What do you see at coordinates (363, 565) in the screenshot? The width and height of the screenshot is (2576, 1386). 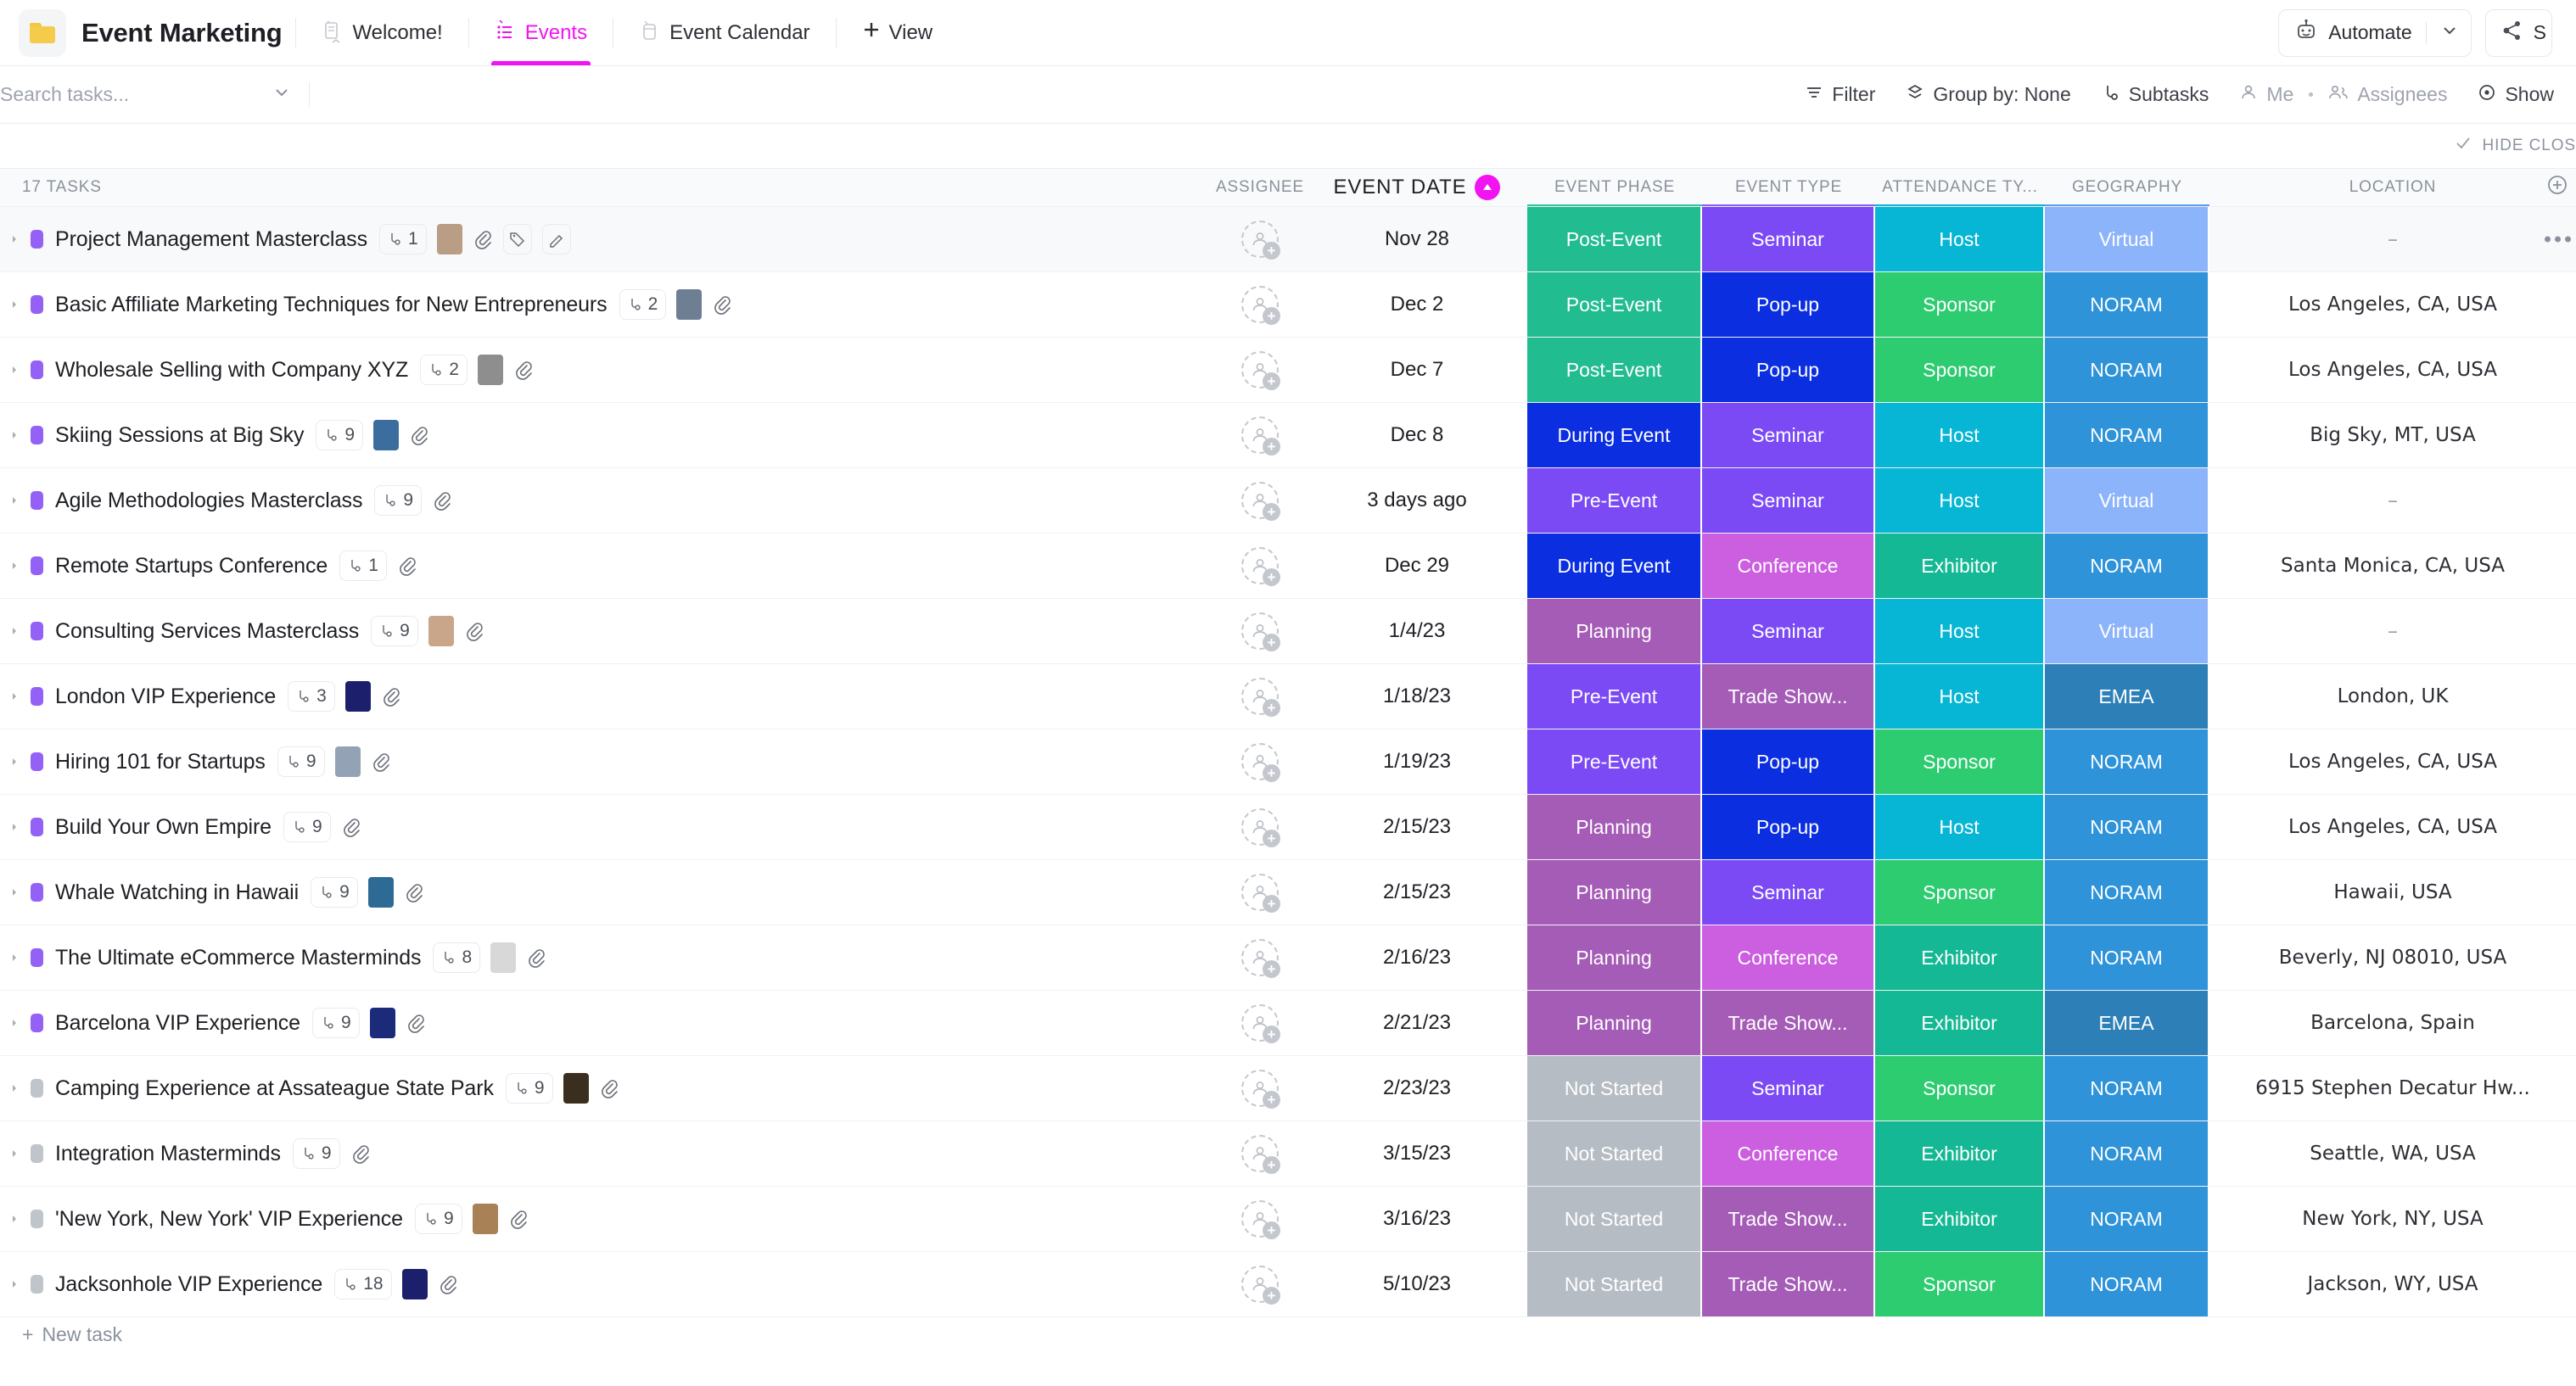 I see `subtask-count-chip: 1` at bounding box center [363, 565].